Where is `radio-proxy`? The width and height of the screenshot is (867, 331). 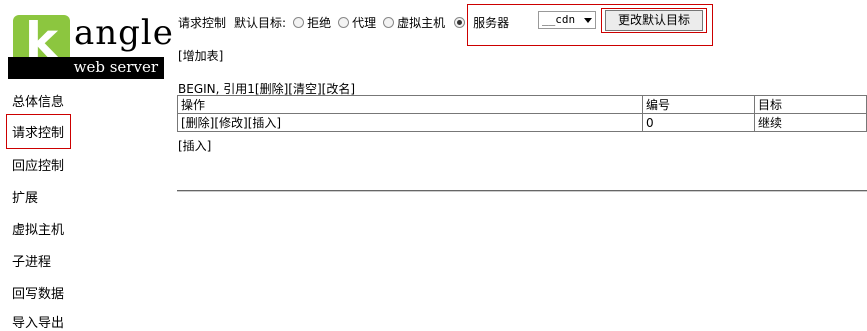 radio-proxy is located at coordinates (344, 22).